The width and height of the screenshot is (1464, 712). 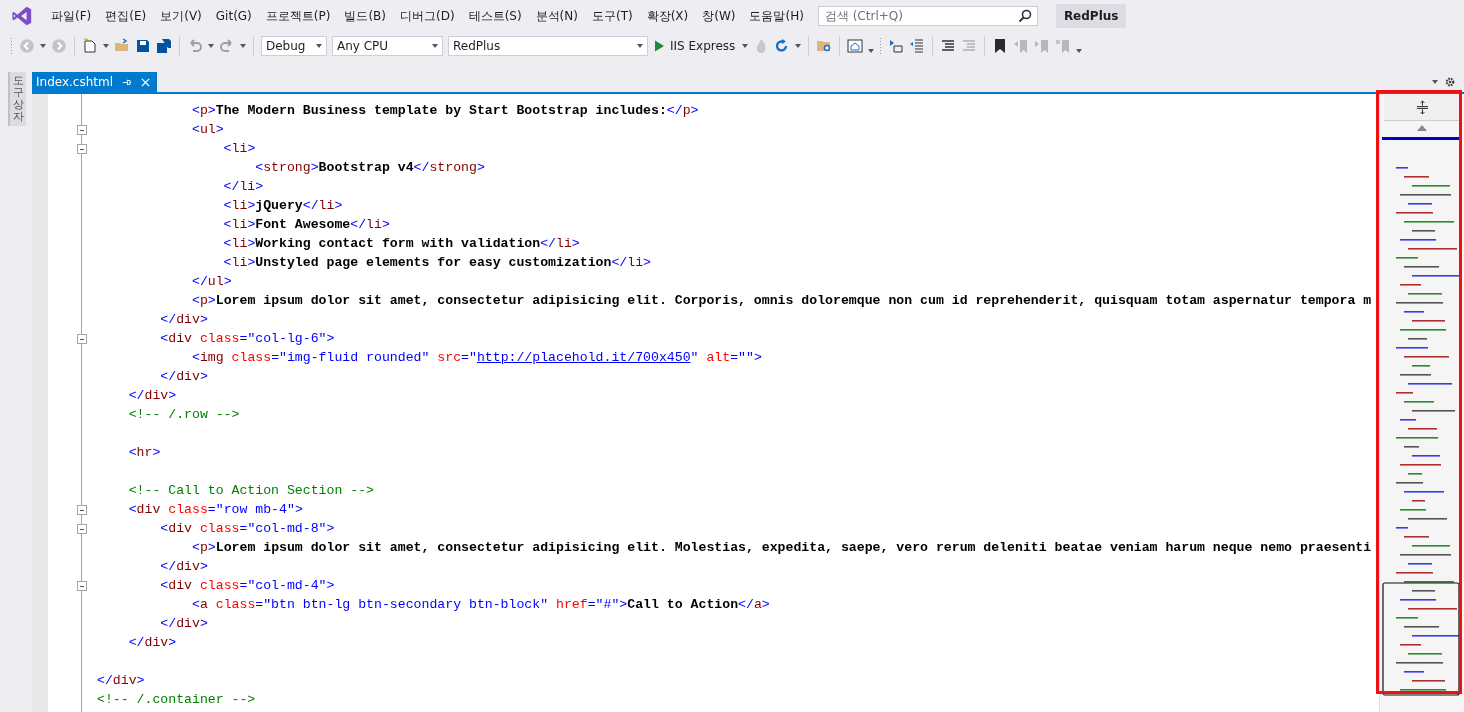 I want to click on scroll-up-icon, so click(x=1422, y=128).